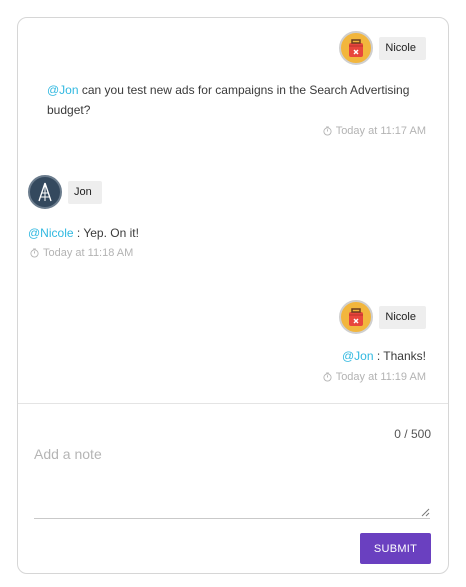  Describe the element at coordinates (233, 403) in the screenshot. I see `section-divider` at that location.